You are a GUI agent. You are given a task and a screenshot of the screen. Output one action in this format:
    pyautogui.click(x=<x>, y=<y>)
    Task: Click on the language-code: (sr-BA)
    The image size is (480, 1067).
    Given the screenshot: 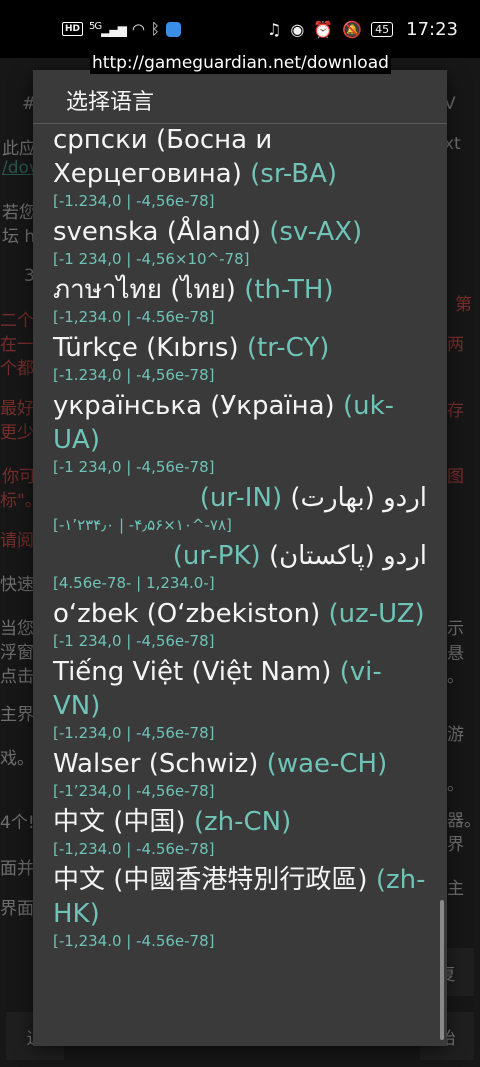 What is the action you would take?
    pyautogui.click(x=294, y=174)
    